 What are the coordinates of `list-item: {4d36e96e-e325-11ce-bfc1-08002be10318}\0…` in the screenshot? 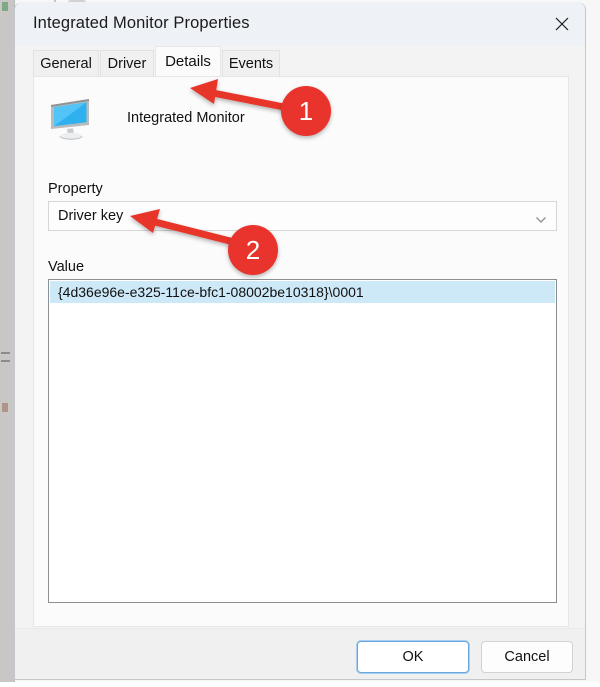 It's located at (302, 292).